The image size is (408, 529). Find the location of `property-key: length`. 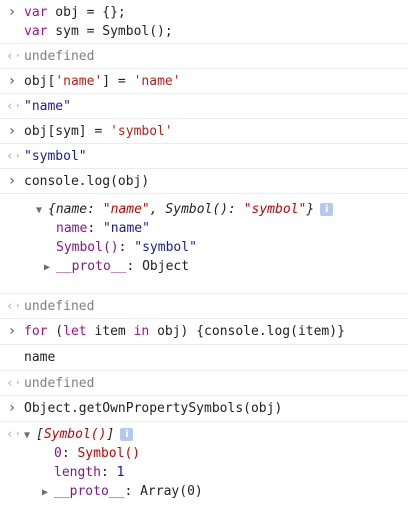

property-key: length is located at coordinates (77, 472).